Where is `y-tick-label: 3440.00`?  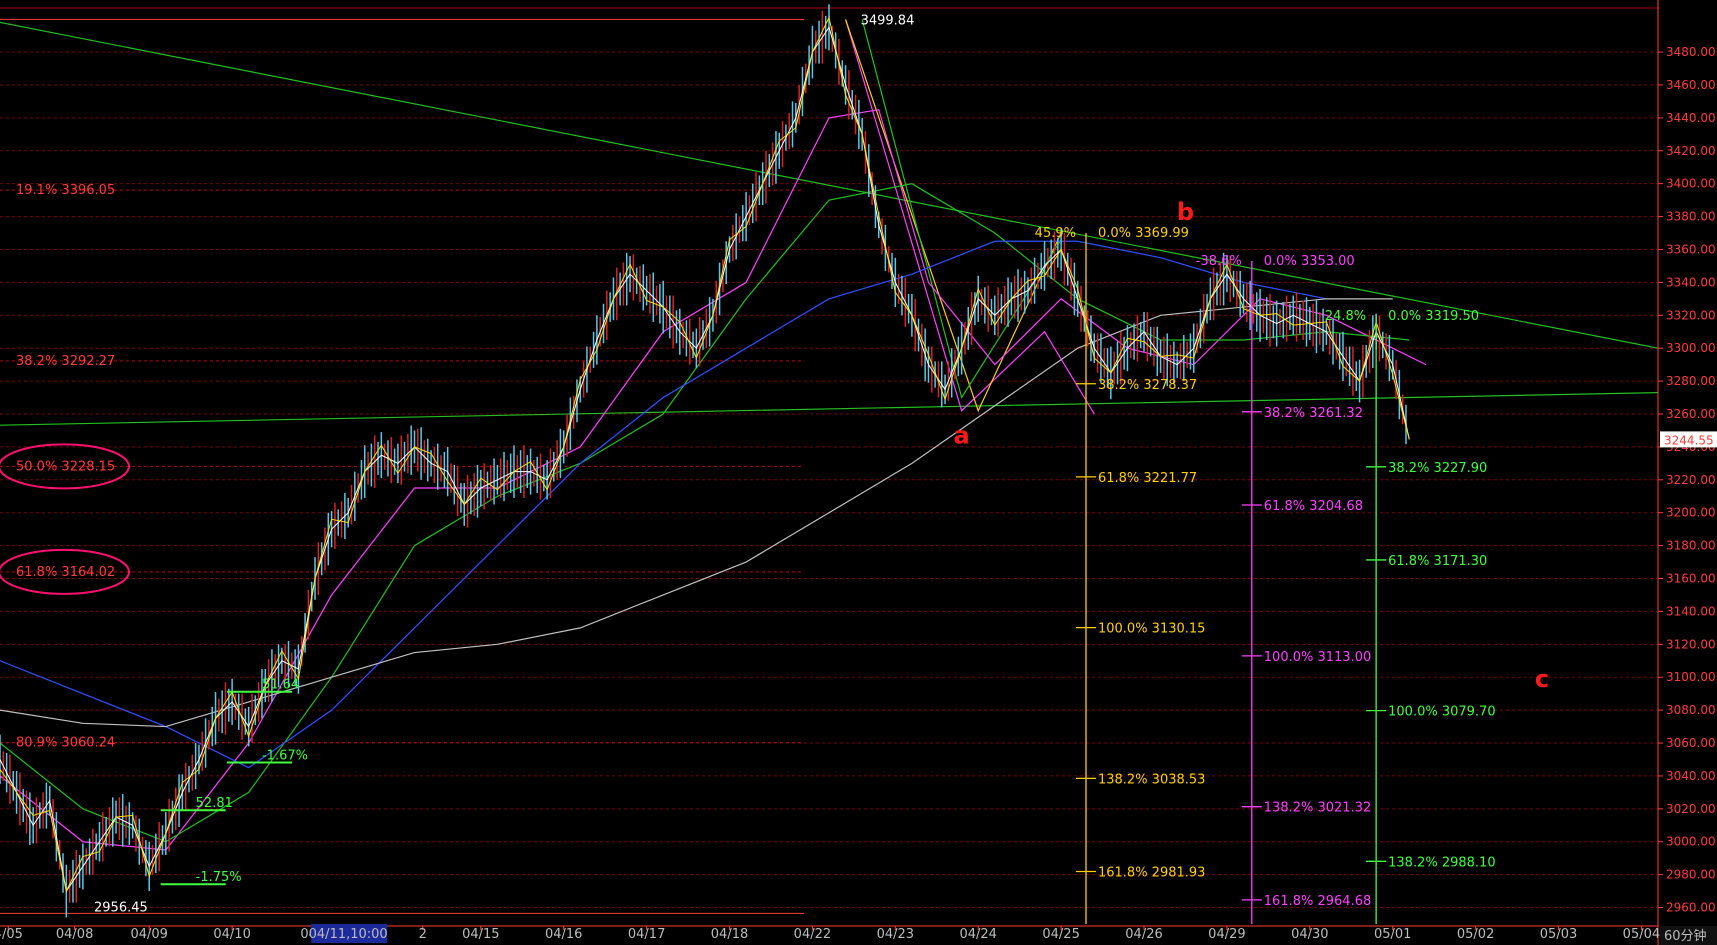 y-tick-label: 3440.00 is located at coordinates (1691, 118).